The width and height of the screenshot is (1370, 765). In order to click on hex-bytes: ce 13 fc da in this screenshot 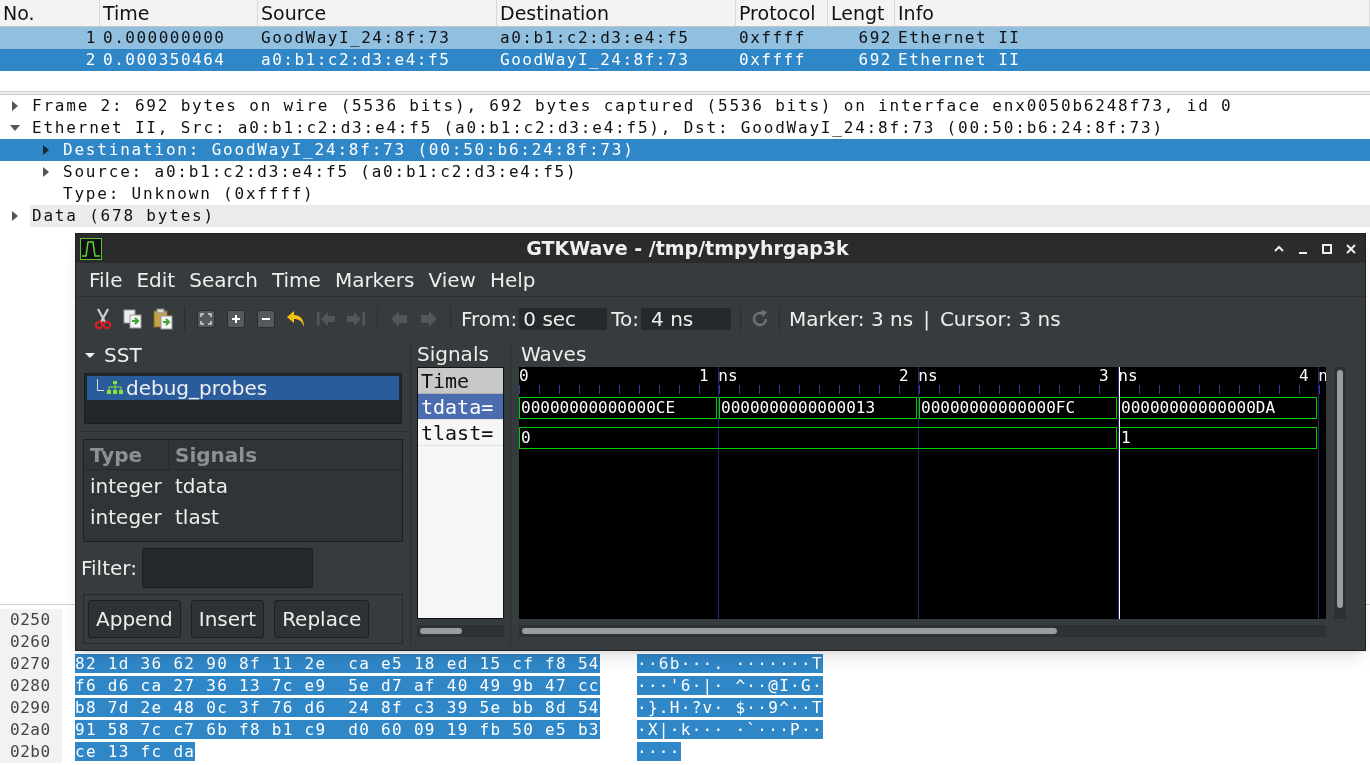, I will do `click(135, 751)`.